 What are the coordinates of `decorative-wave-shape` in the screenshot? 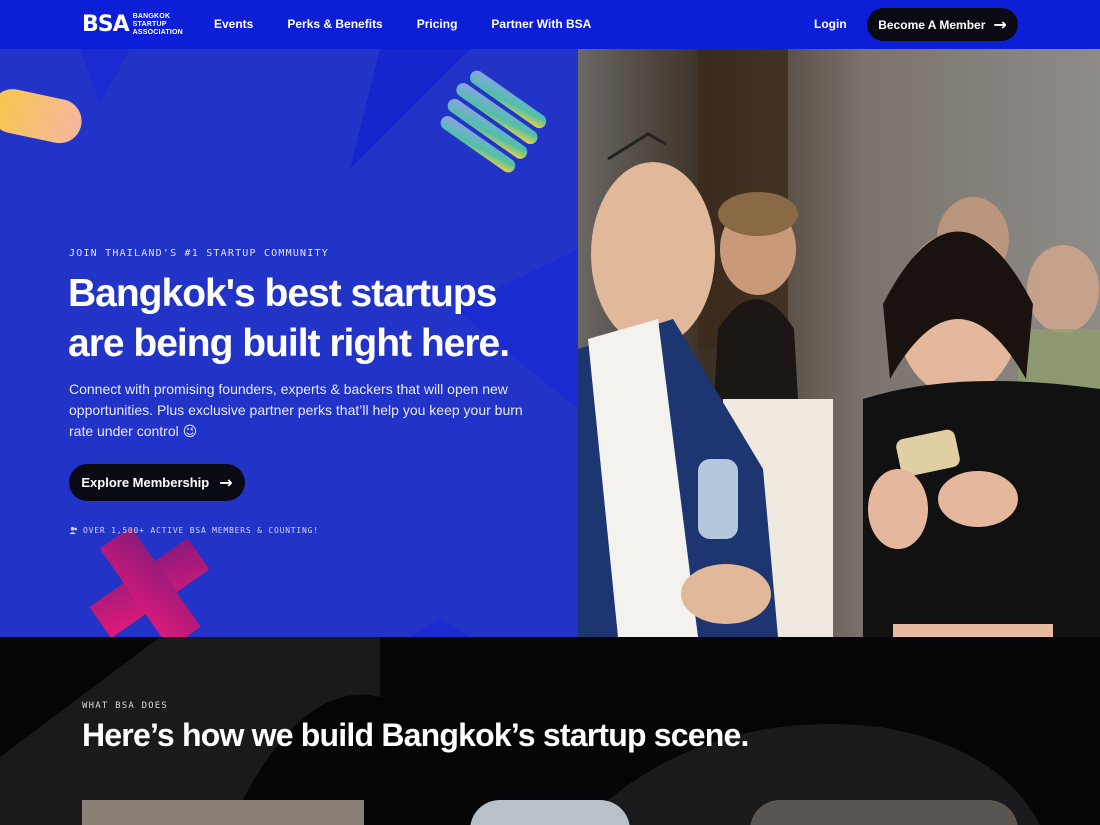 It's located at (493, 121).